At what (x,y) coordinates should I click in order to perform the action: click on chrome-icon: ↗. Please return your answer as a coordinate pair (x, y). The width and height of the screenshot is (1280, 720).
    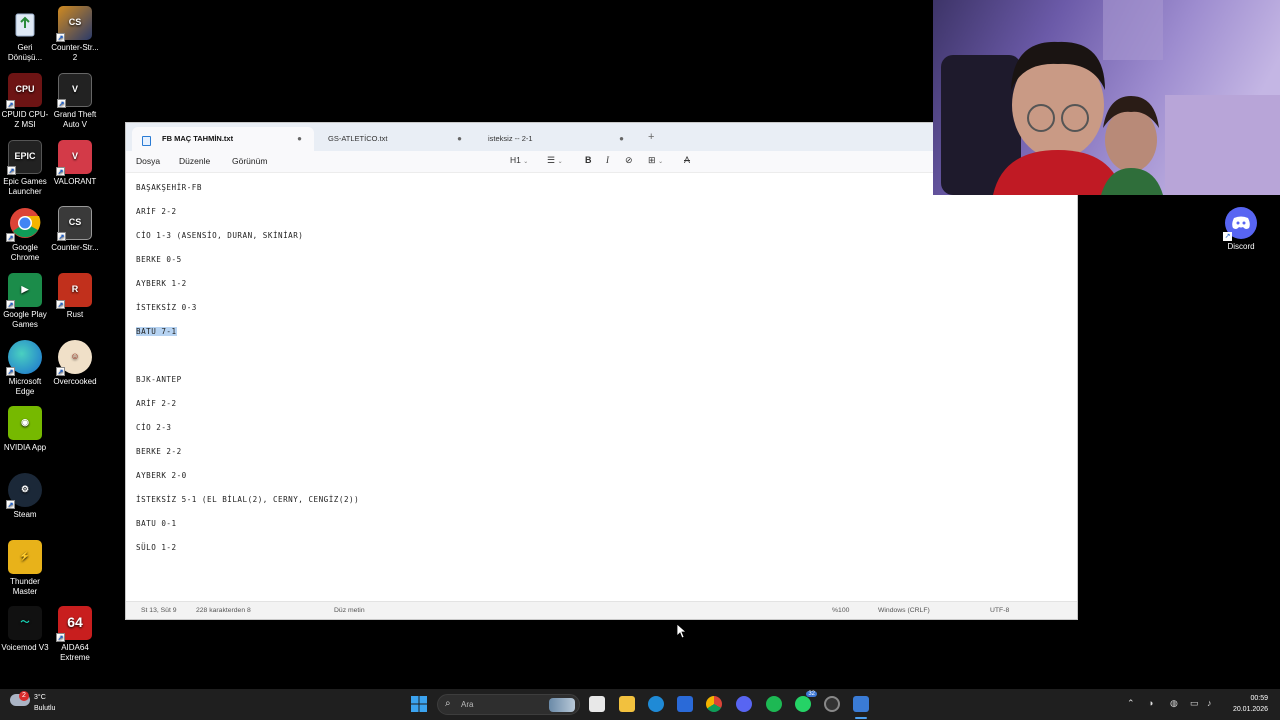
    Looking at the image, I should click on (24, 224).